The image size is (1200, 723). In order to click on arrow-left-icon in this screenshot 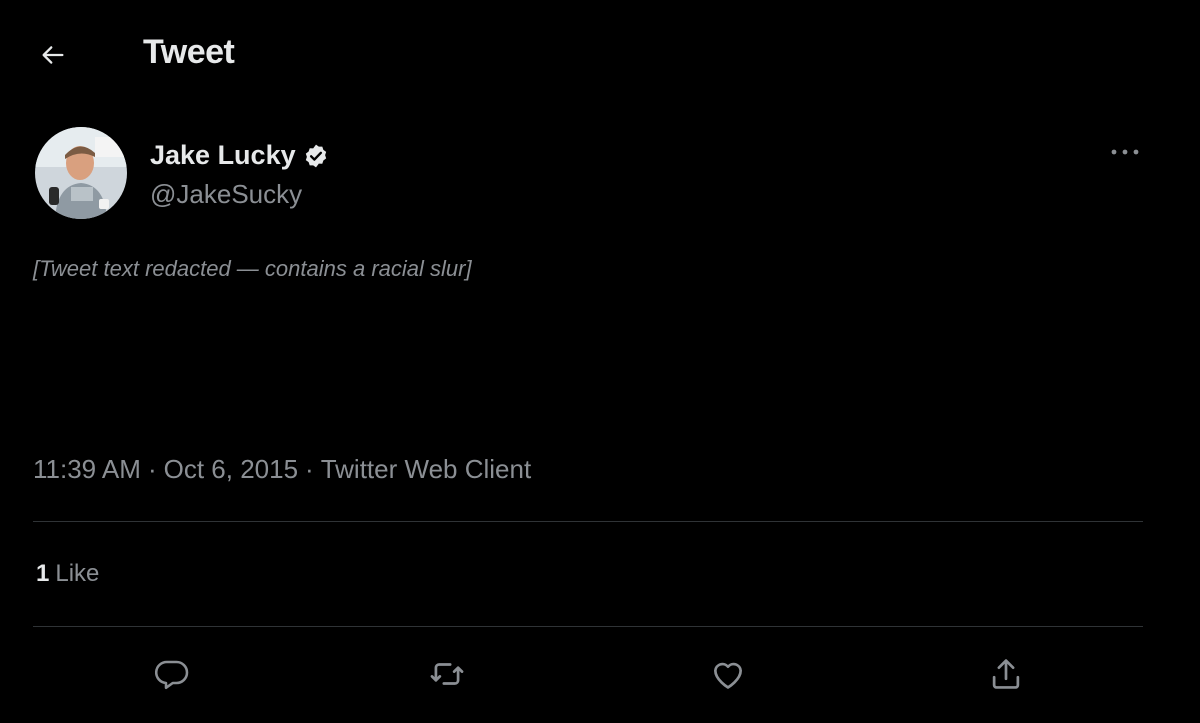, I will do `click(53, 55)`.